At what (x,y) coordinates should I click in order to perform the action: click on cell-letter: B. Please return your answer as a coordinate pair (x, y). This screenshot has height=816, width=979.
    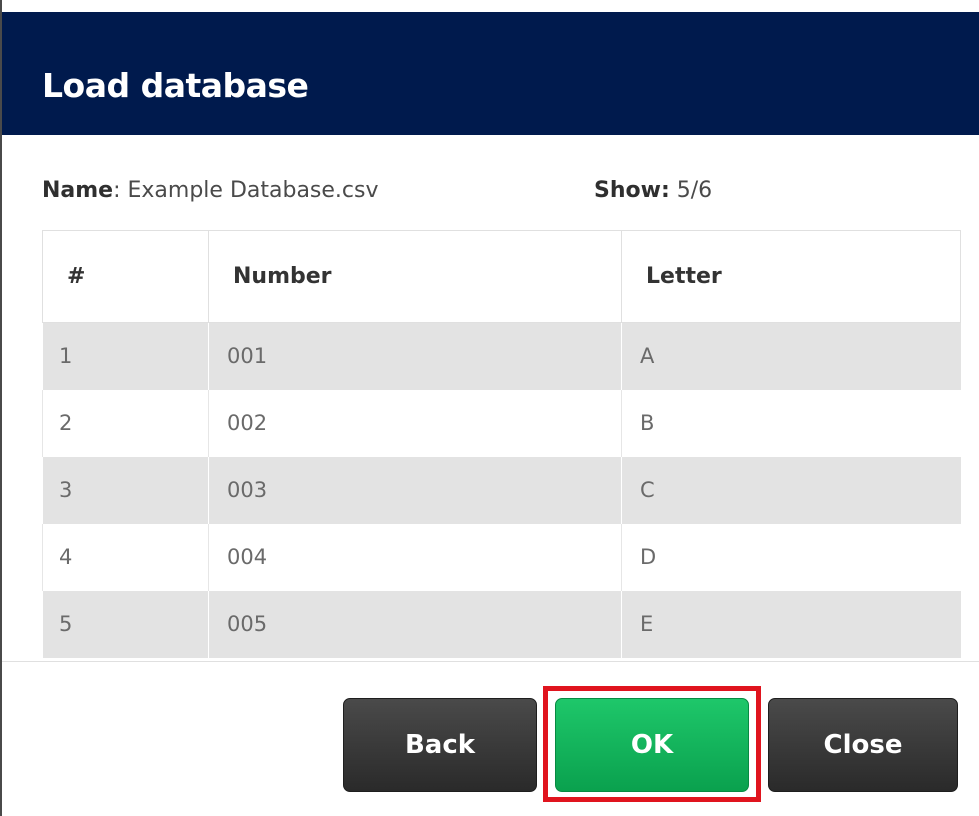
    Looking at the image, I should click on (791, 423).